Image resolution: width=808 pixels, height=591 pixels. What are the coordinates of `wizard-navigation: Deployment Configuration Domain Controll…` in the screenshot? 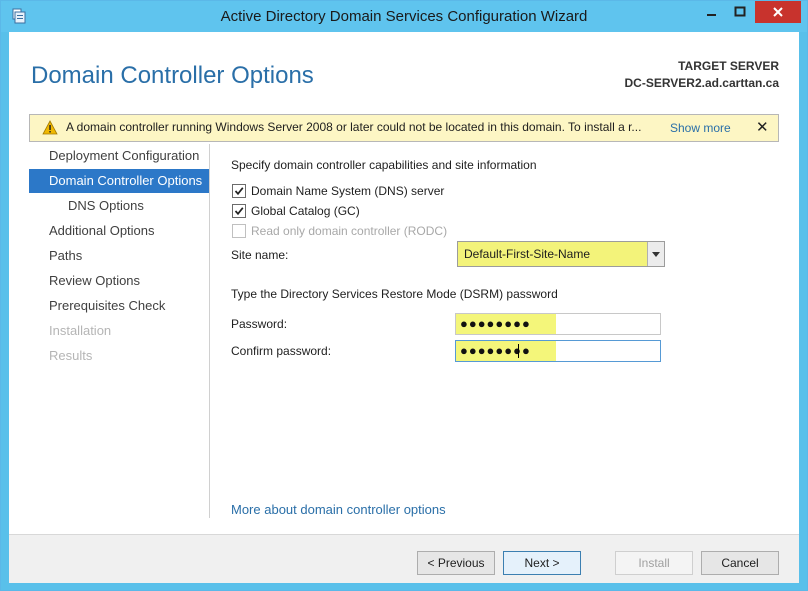 It's located at (119, 331).